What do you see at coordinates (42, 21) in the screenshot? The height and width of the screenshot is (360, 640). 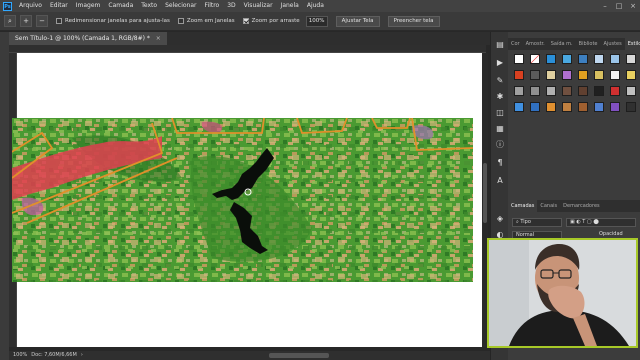 I see `zoom-out-icon: −` at bounding box center [42, 21].